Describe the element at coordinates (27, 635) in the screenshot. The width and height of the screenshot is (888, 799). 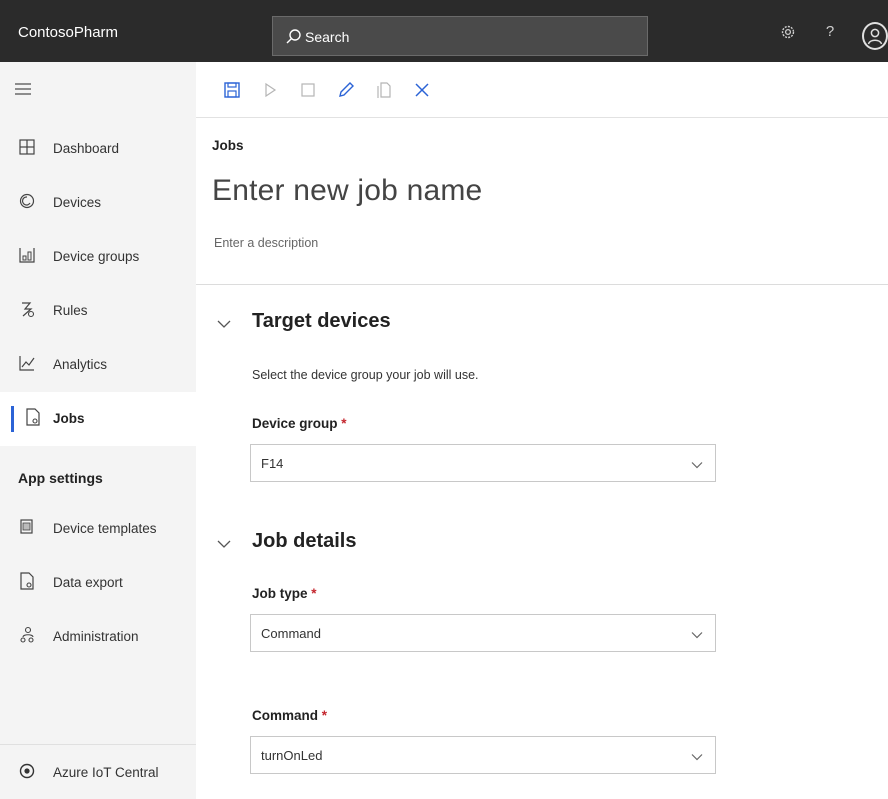
I see `administration-icon` at that location.